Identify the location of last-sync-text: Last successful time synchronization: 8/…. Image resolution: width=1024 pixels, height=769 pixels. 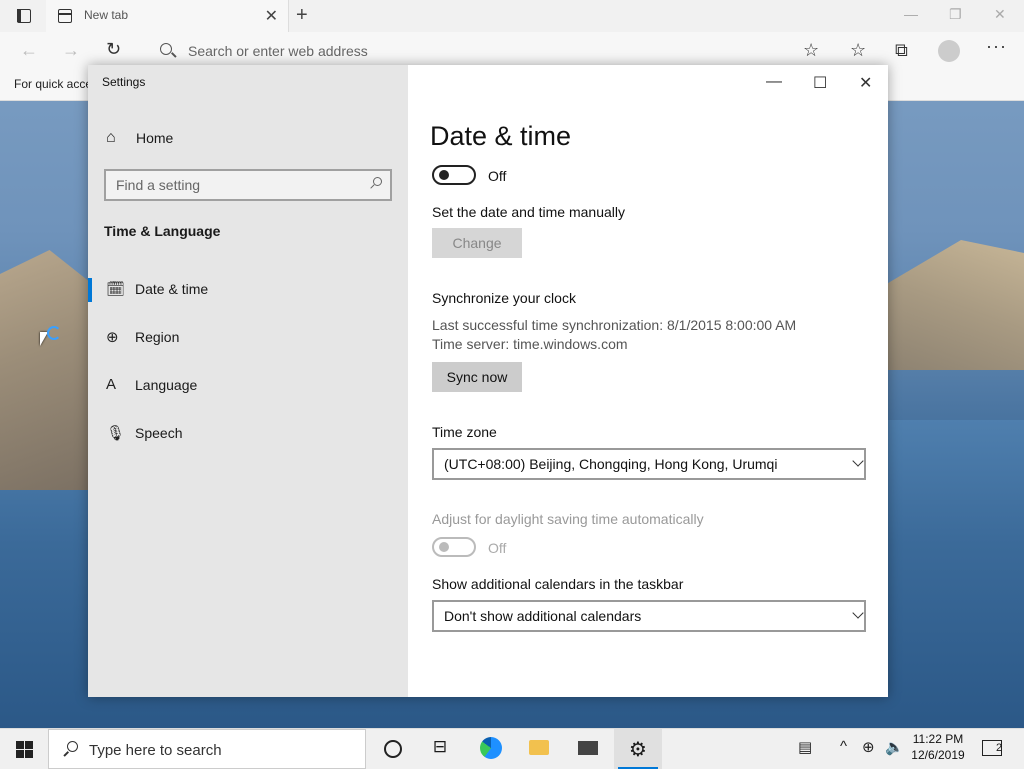
(614, 325).